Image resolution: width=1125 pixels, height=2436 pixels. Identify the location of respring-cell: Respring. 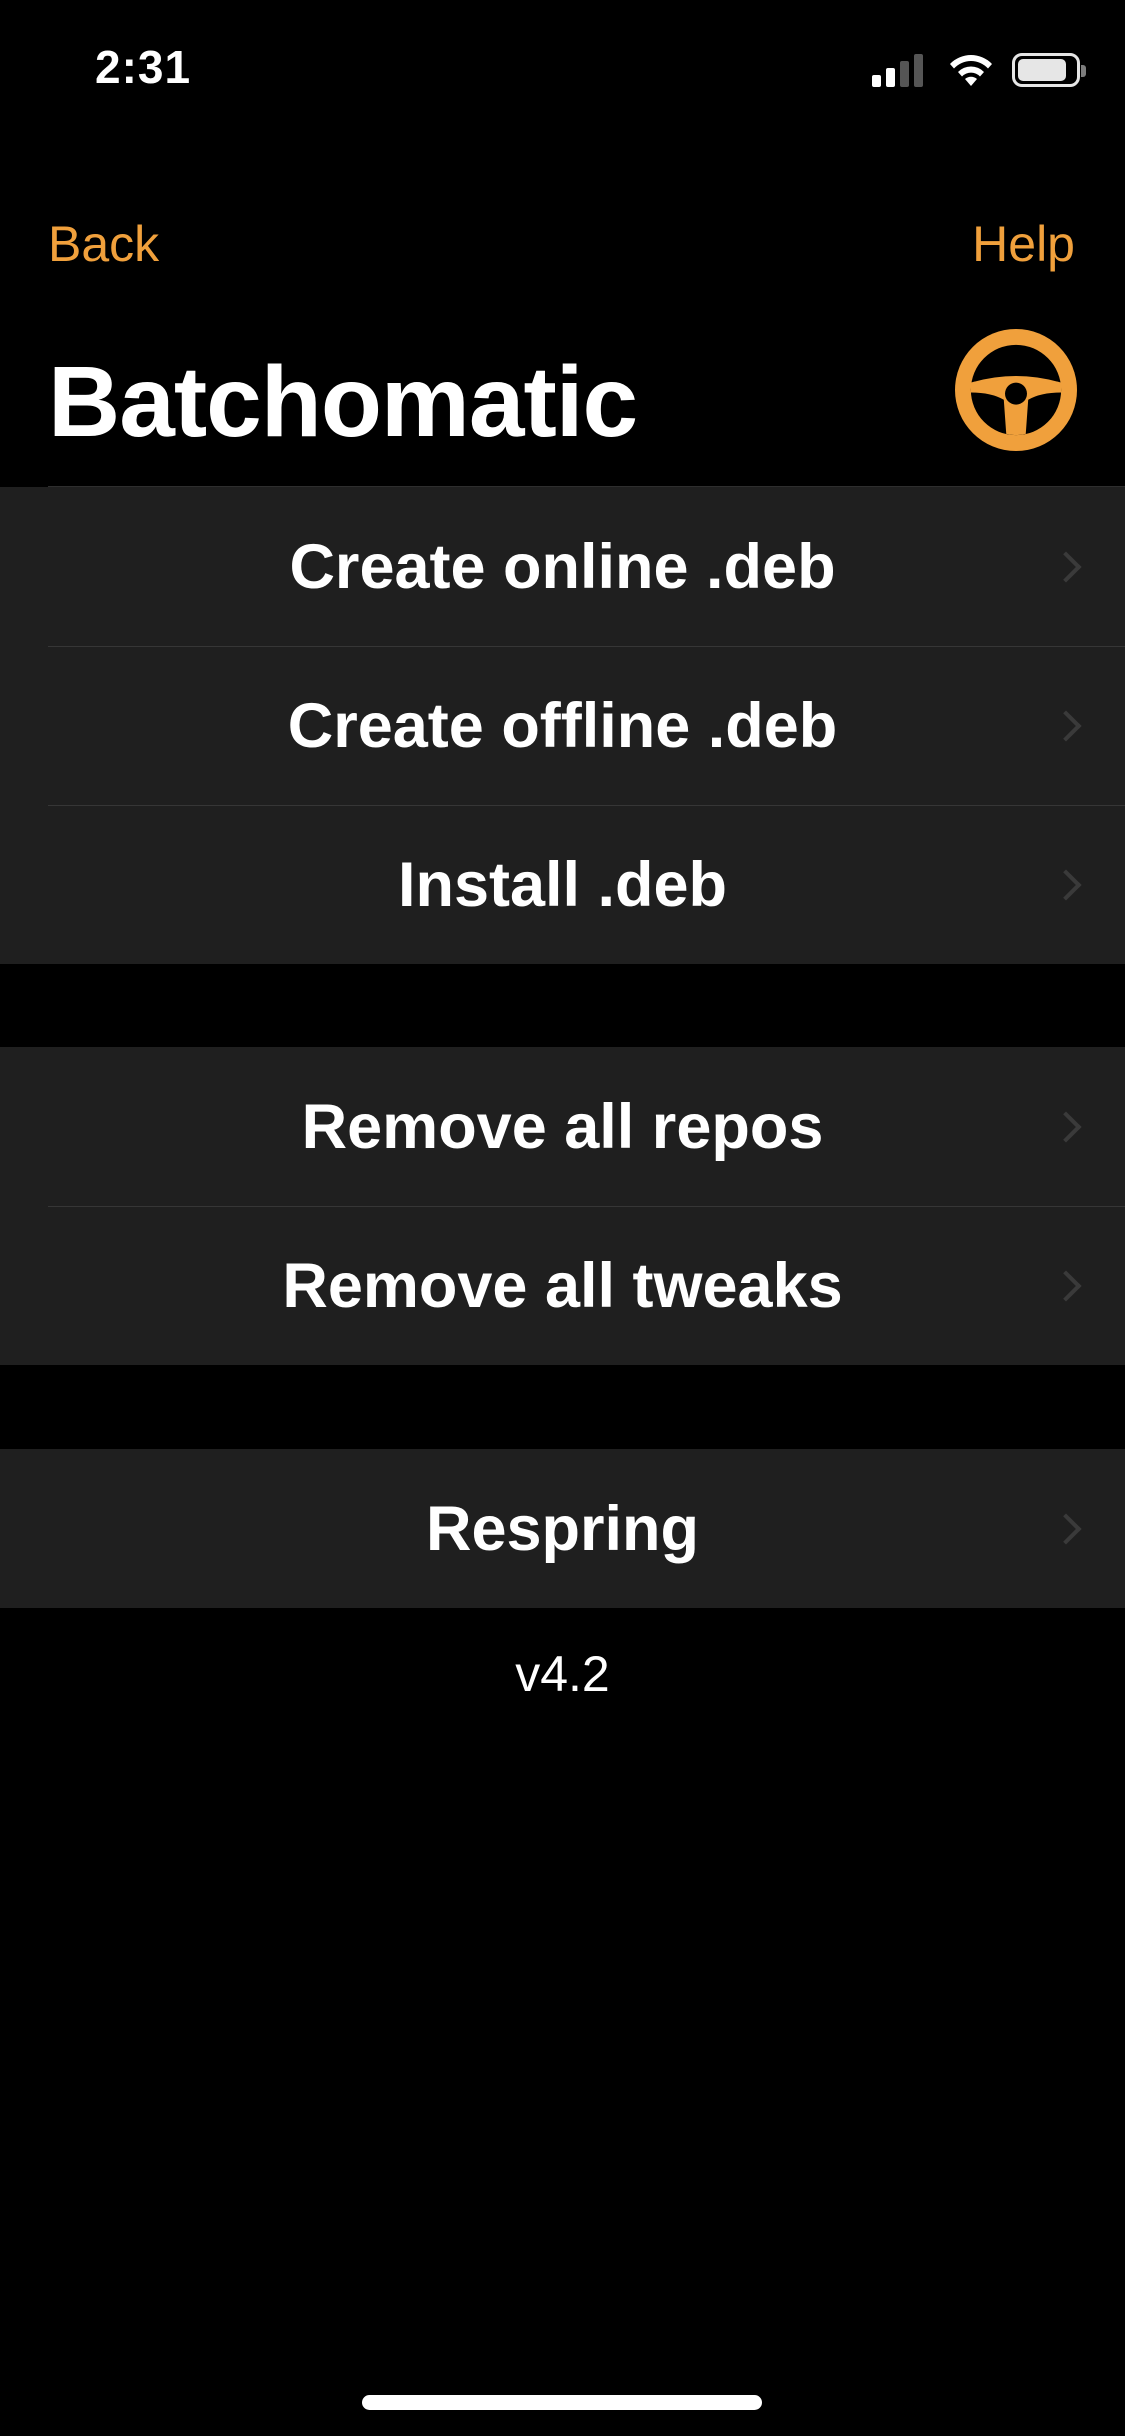
(562, 1528).